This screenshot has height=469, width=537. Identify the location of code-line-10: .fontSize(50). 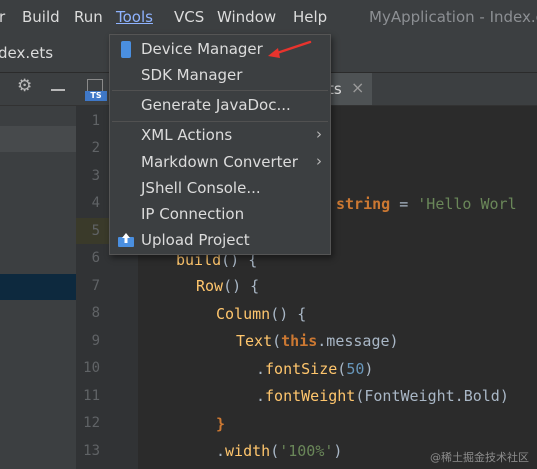
(314, 369).